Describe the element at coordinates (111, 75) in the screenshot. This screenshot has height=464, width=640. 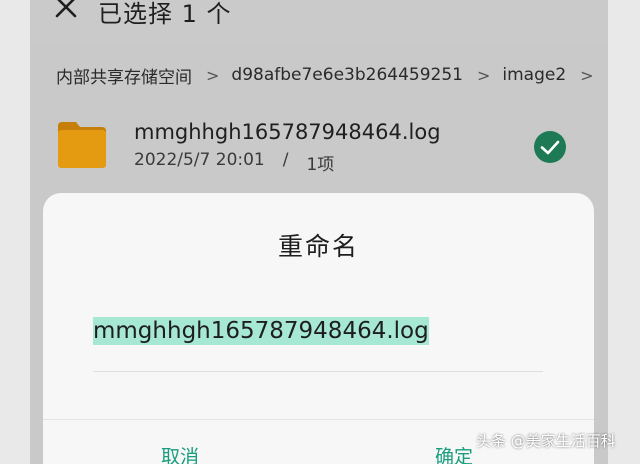
I see `breadcrumb-item-storage: 内部共享存储空间` at that location.